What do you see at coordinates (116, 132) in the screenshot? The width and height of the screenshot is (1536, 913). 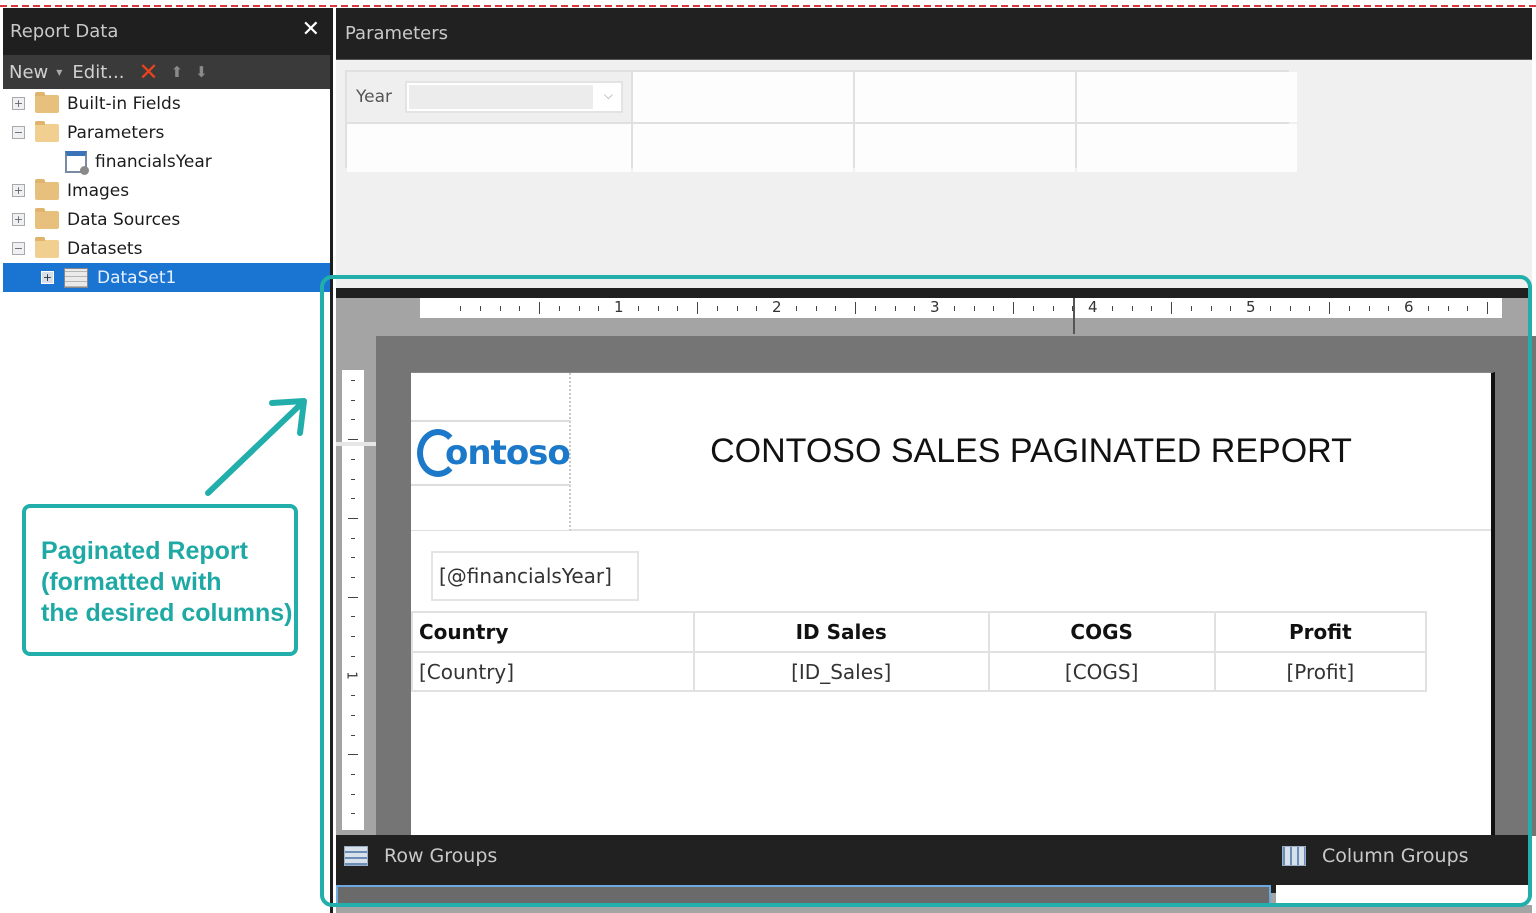 I see `tree-item-label: Parameters` at bounding box center [116, 132].